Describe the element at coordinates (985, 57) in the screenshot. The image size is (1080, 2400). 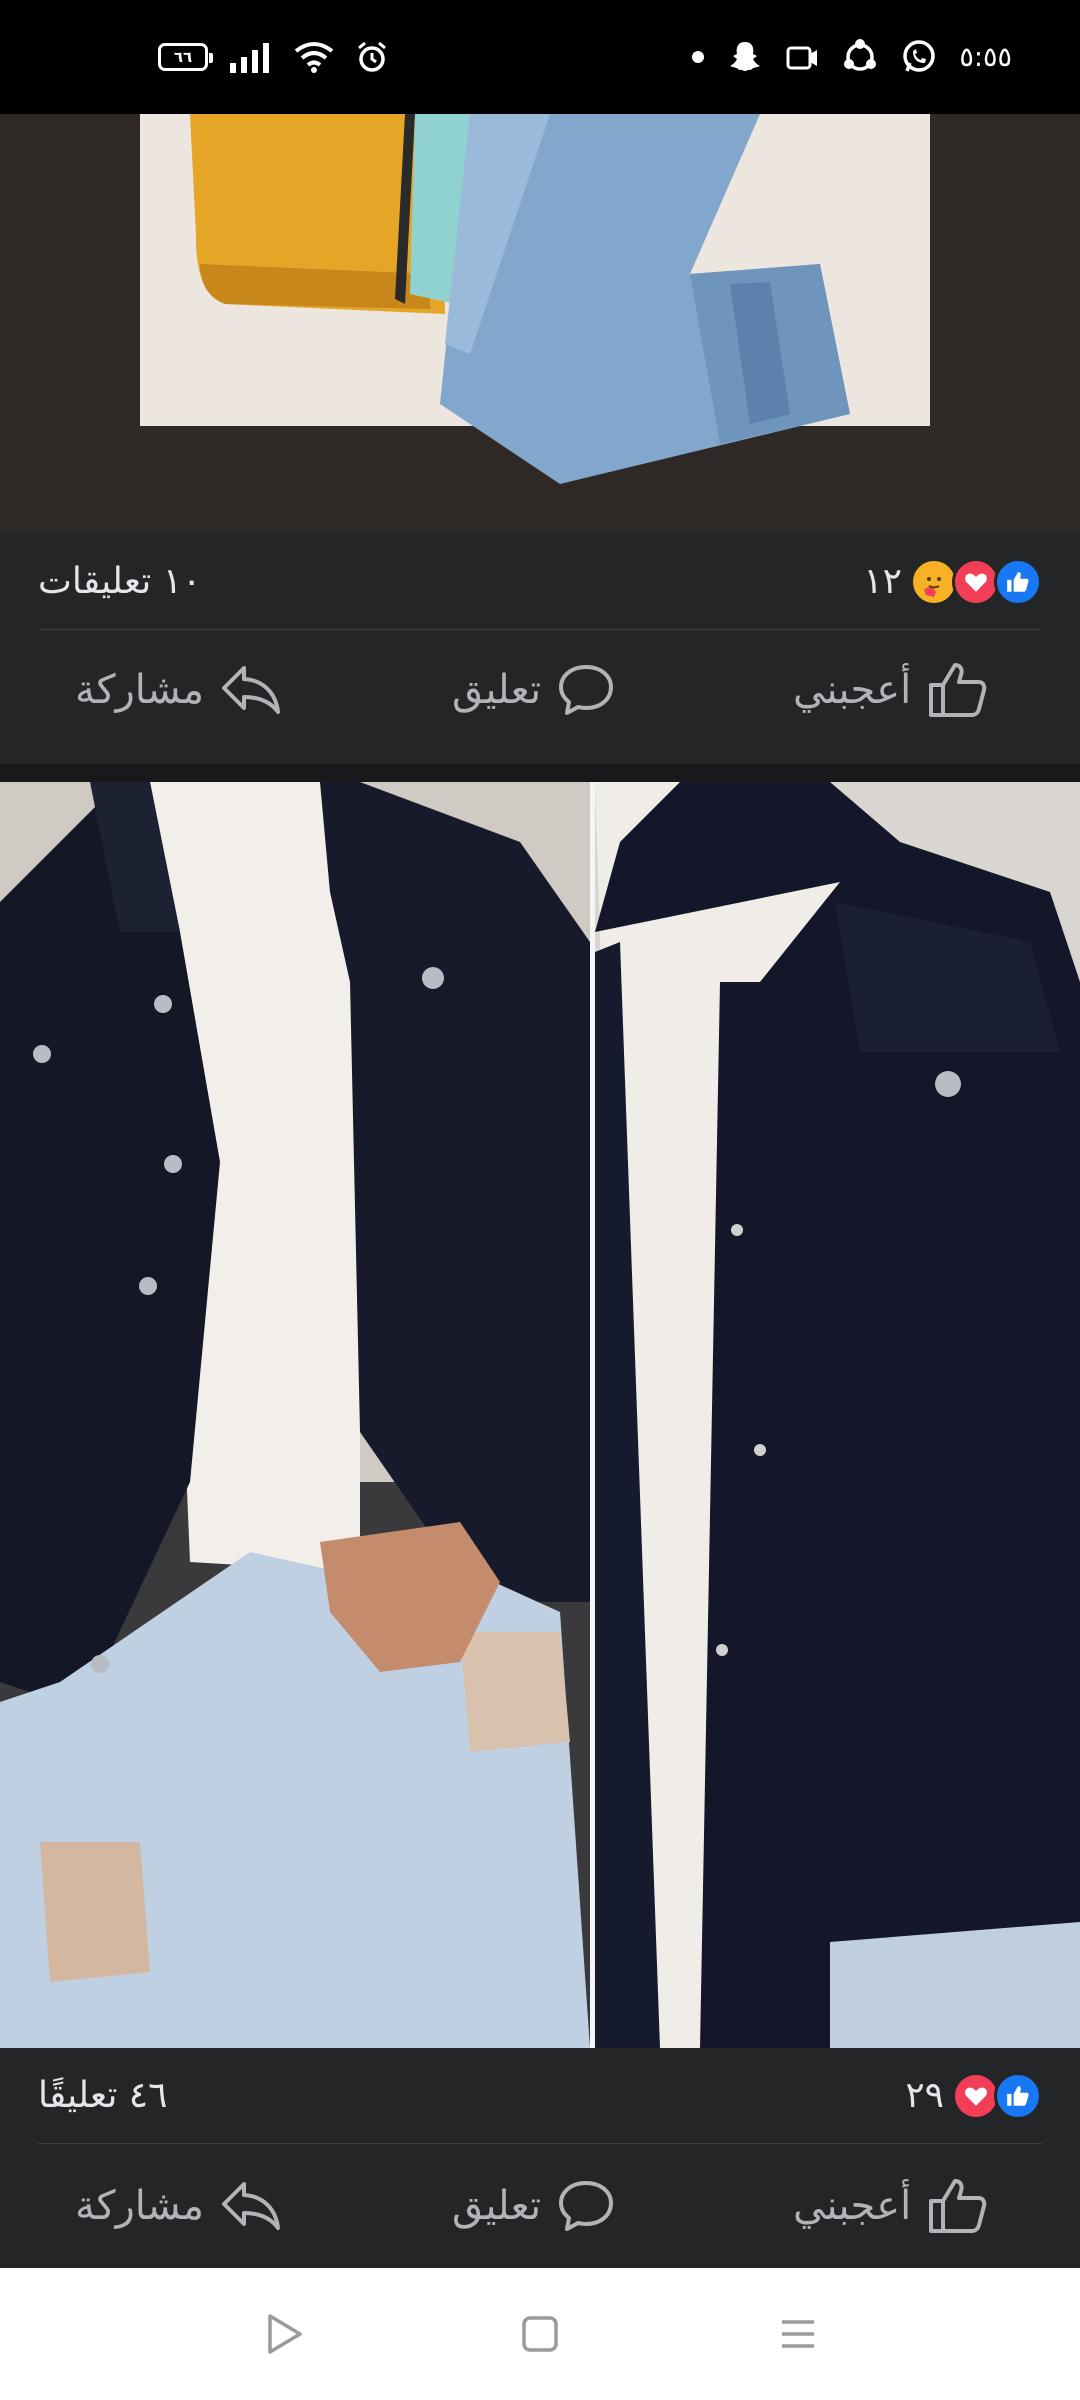
I see `clock: ٥:٥٥` at that location.